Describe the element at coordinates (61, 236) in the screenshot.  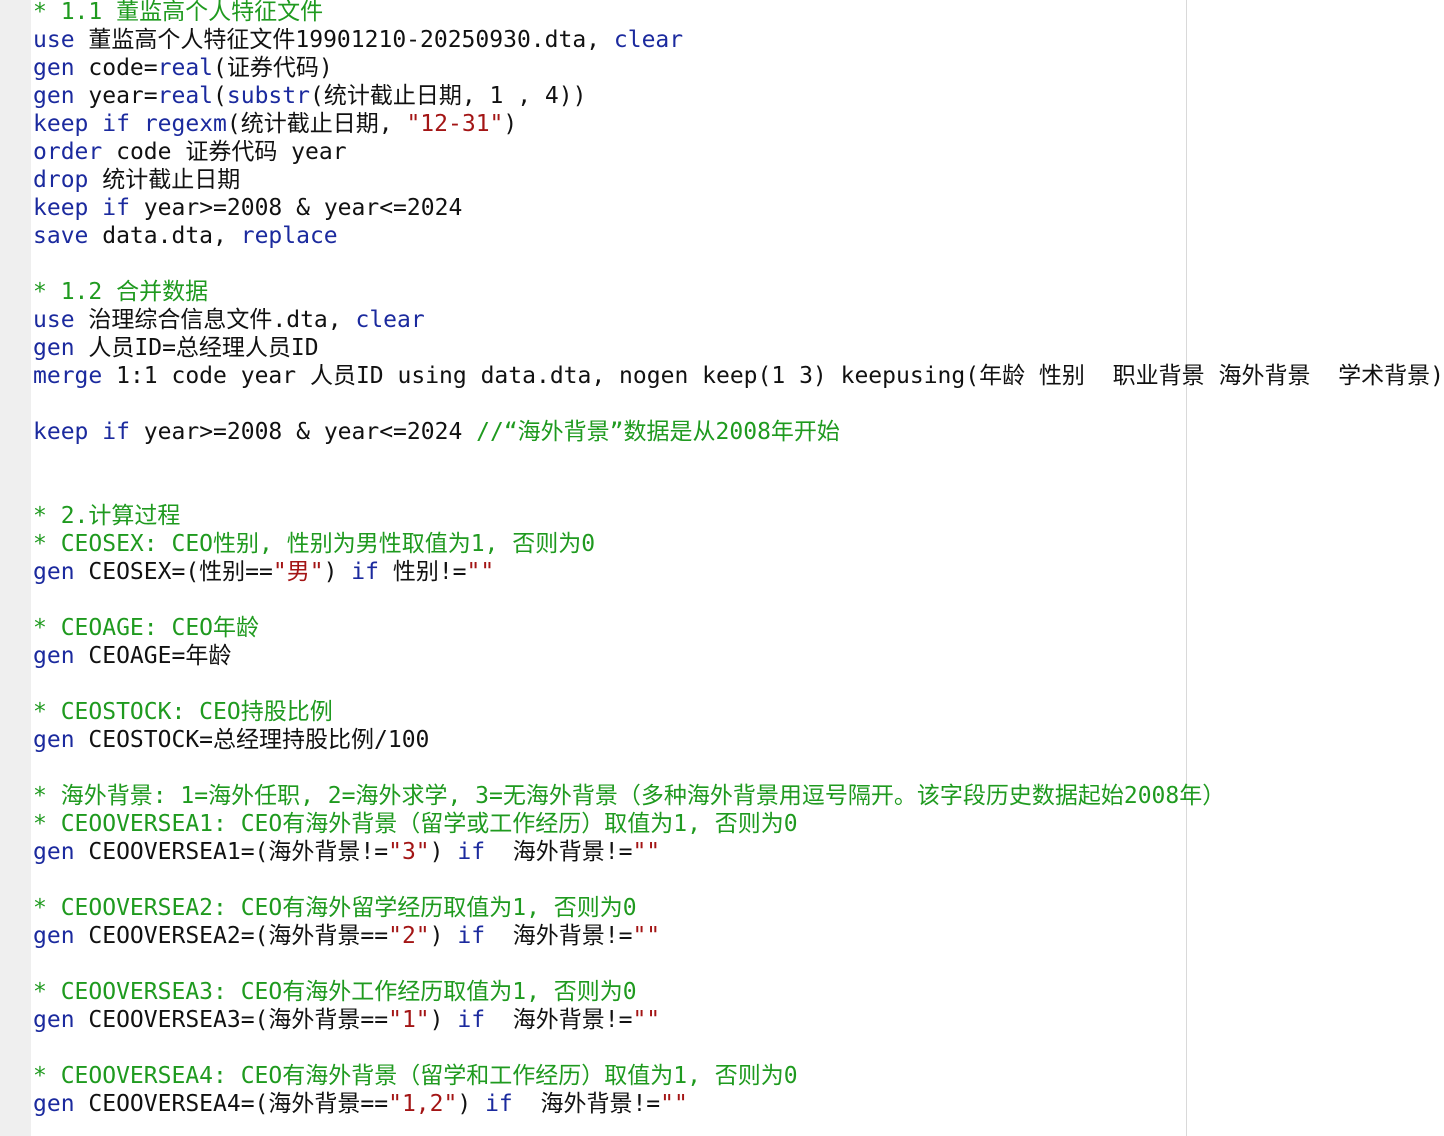
I see `keyword-token: save` at that location.